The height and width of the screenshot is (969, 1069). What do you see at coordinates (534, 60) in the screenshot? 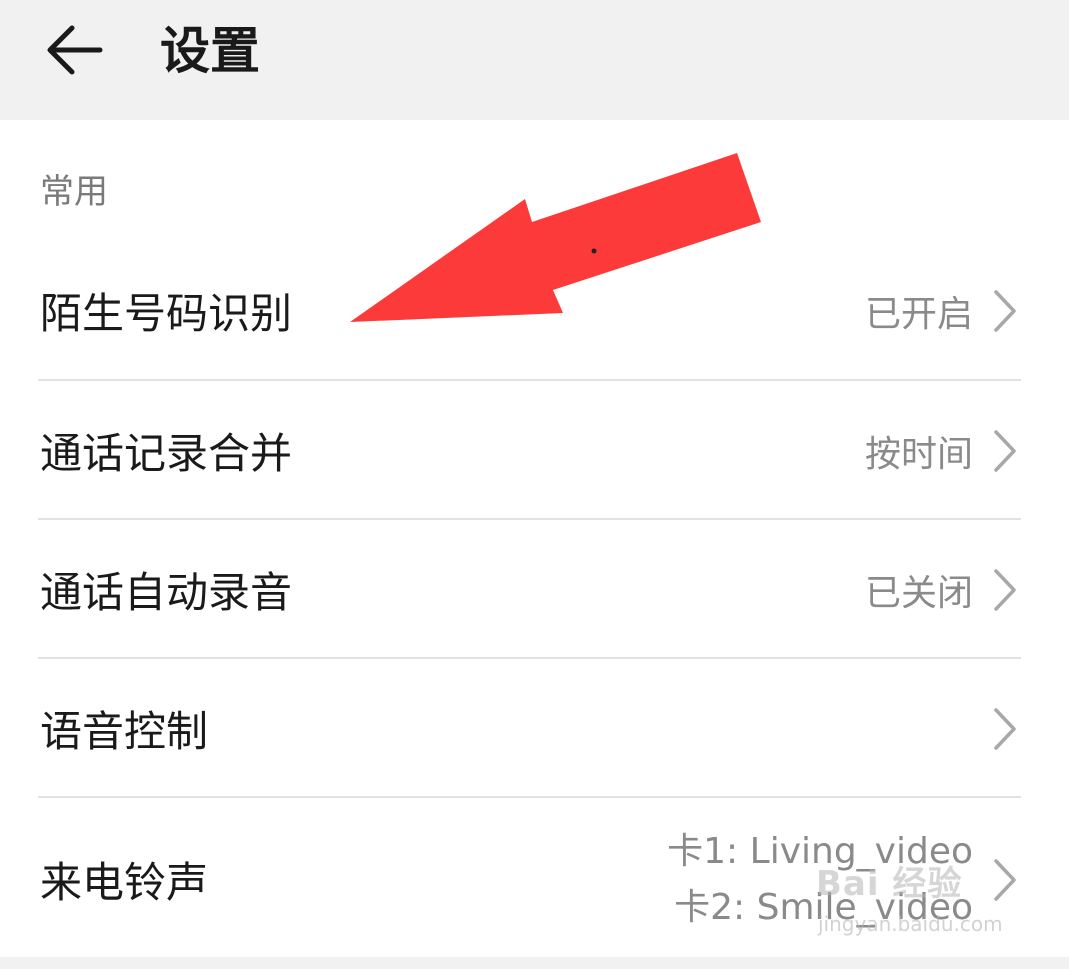
I see `top-app-bar: 设置` at bounding box center [534, 60].